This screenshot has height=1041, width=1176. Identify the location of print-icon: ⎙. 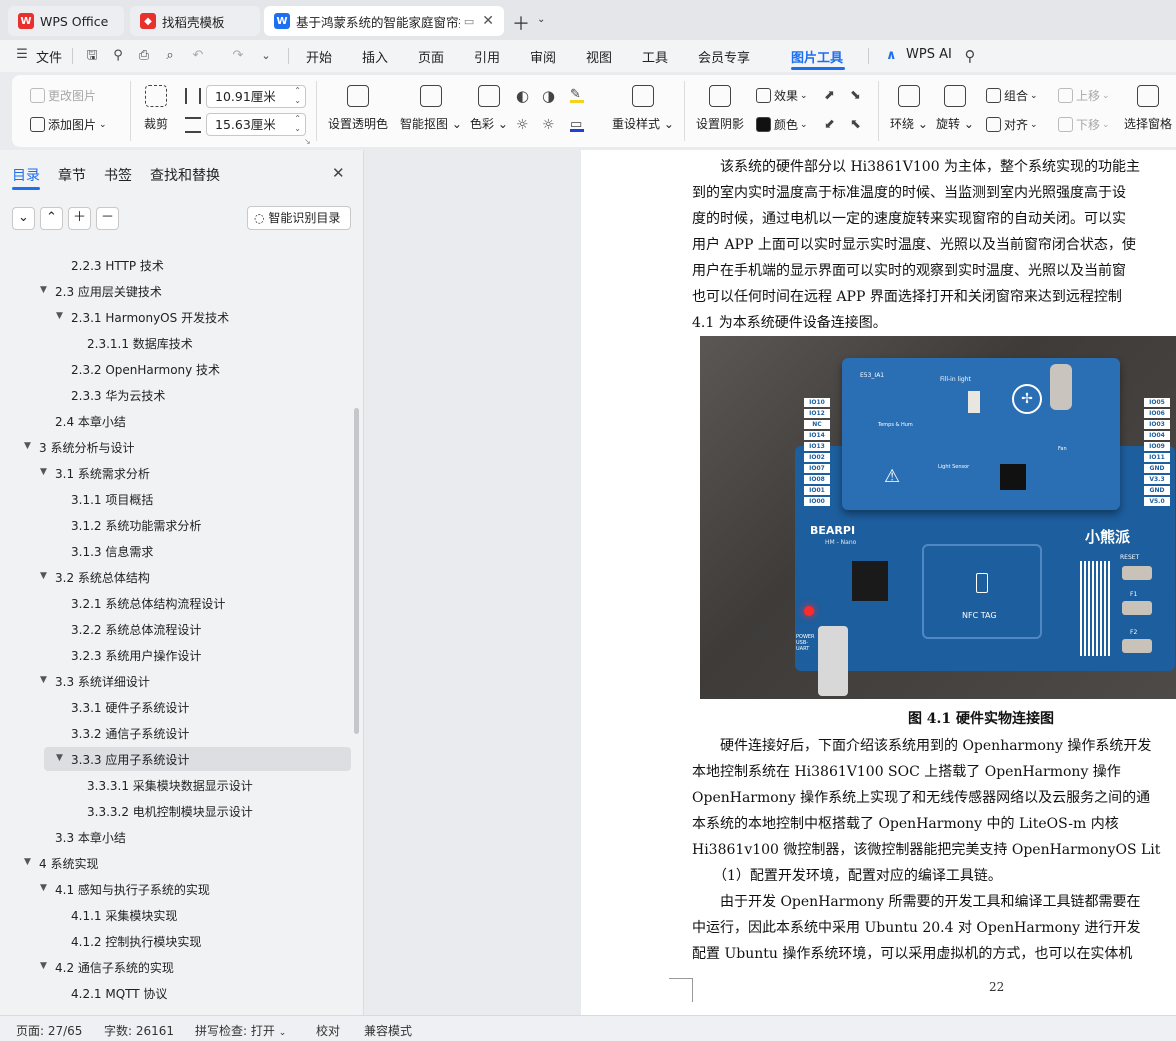
(144, 56).